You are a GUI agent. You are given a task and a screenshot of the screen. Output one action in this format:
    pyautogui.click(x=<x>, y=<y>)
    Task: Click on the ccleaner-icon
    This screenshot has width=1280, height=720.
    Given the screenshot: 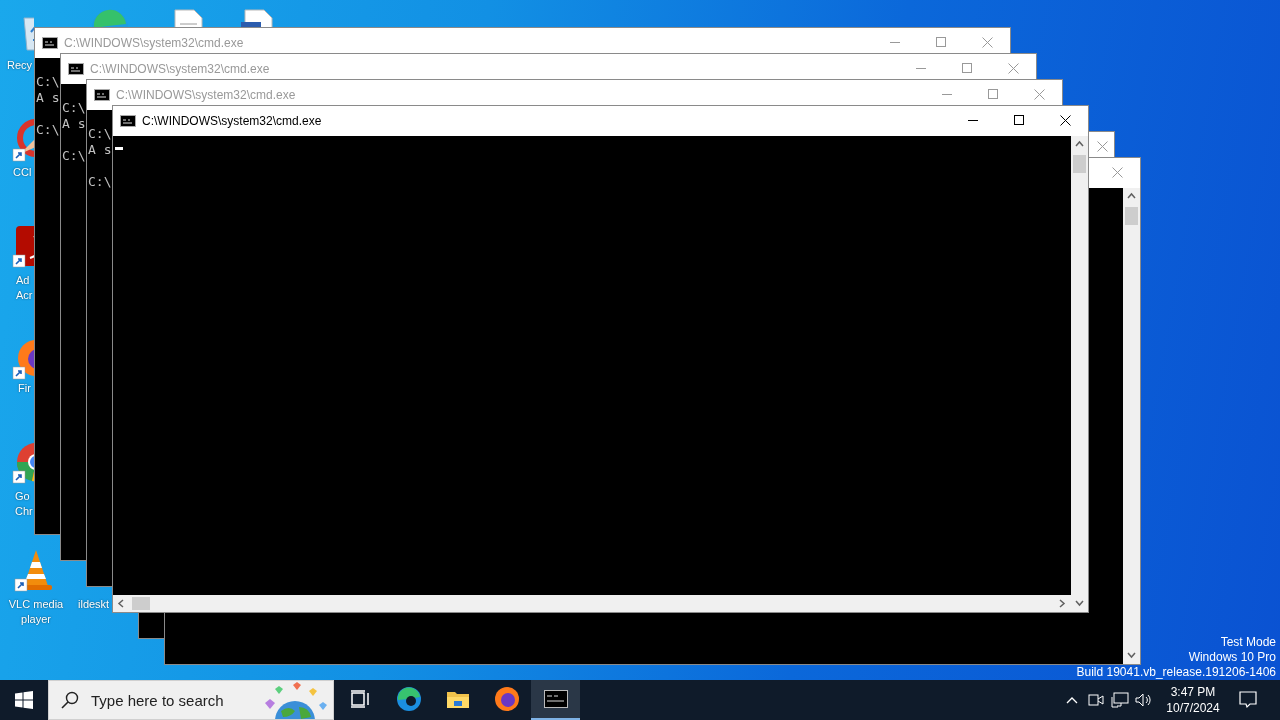 What is the action you would take?
    pyautogui.click(x=23, y=140)
    